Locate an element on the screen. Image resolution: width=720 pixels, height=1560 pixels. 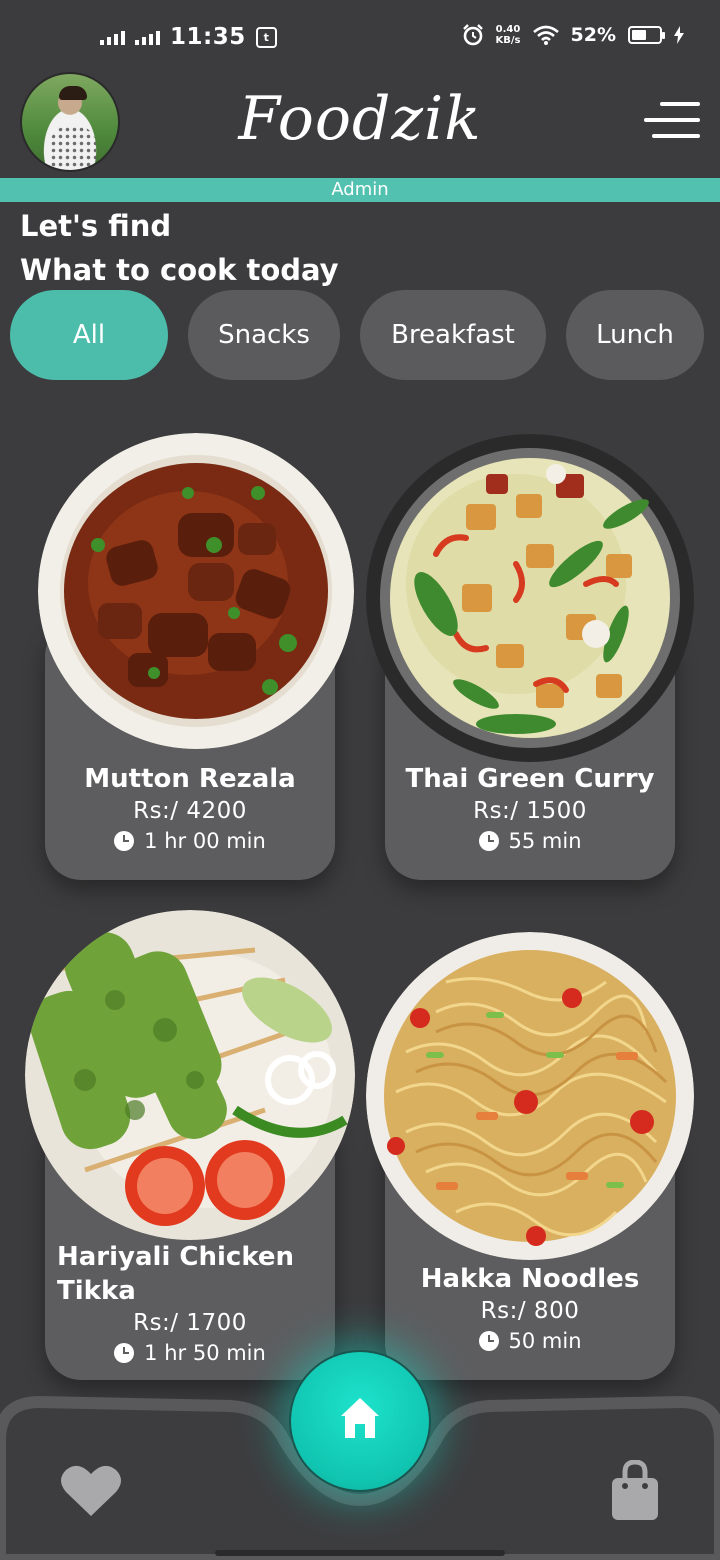
network-speed: 0.40 KB/s is located at coordinates (508, 35).